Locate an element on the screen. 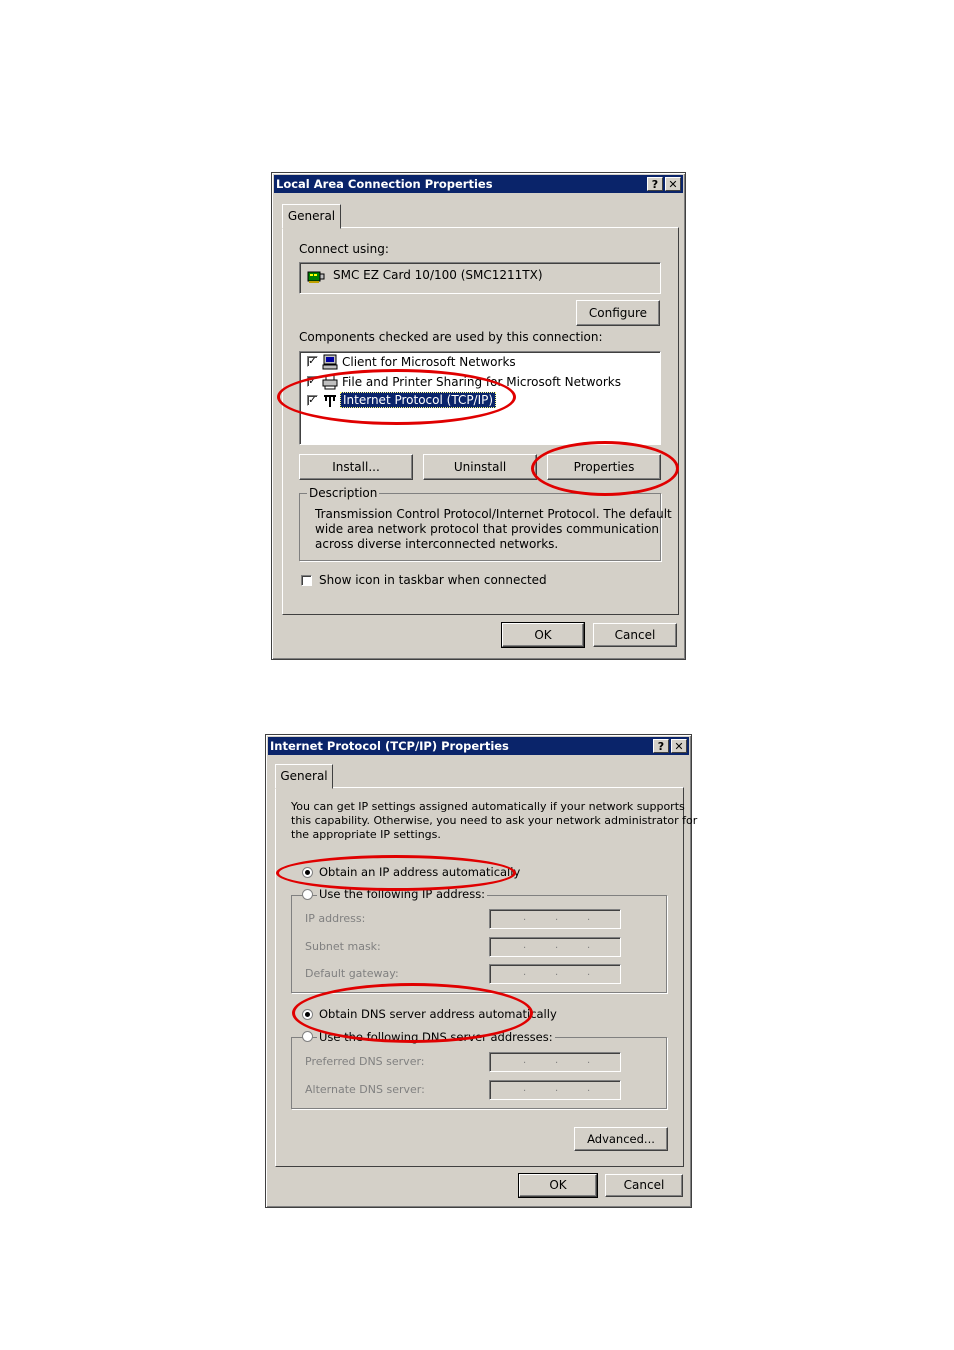 The width and height of the screenshot is (954, 1350). network-card-icon is located at coordinates (316, 277).